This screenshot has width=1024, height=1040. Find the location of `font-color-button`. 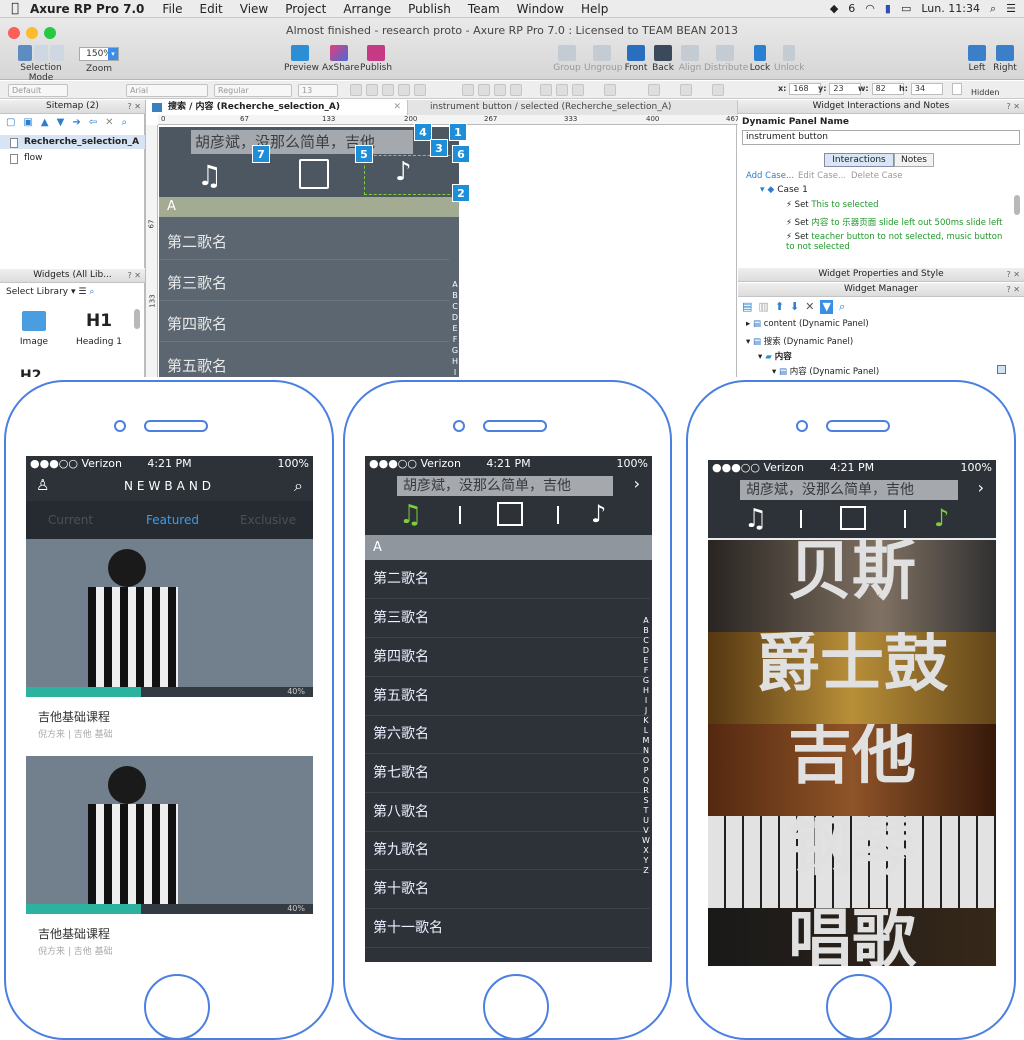

font-color-button is located at coordinates (404, 90).